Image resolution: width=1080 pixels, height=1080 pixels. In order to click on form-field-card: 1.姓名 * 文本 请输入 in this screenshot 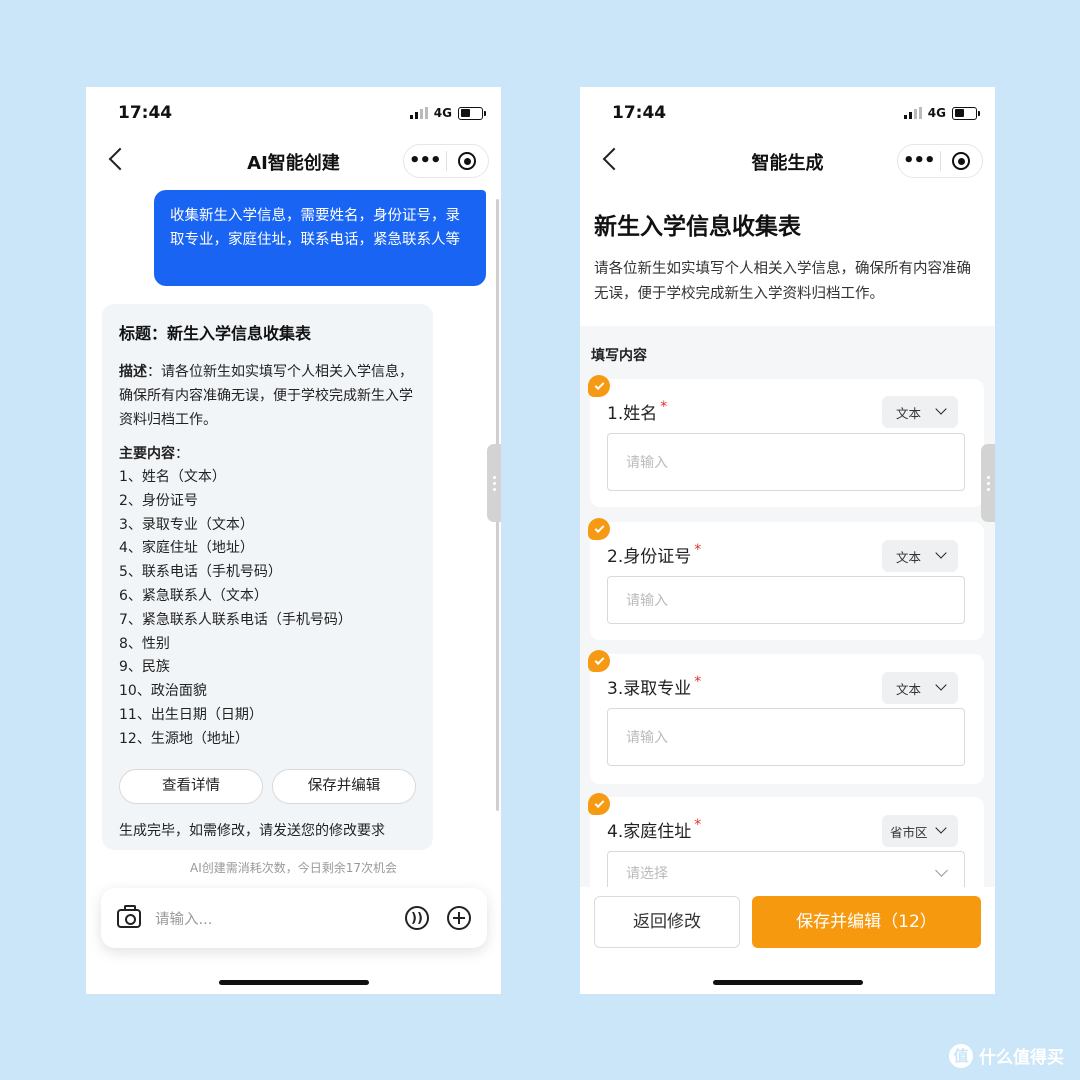, I will do `click(786, 441)`.